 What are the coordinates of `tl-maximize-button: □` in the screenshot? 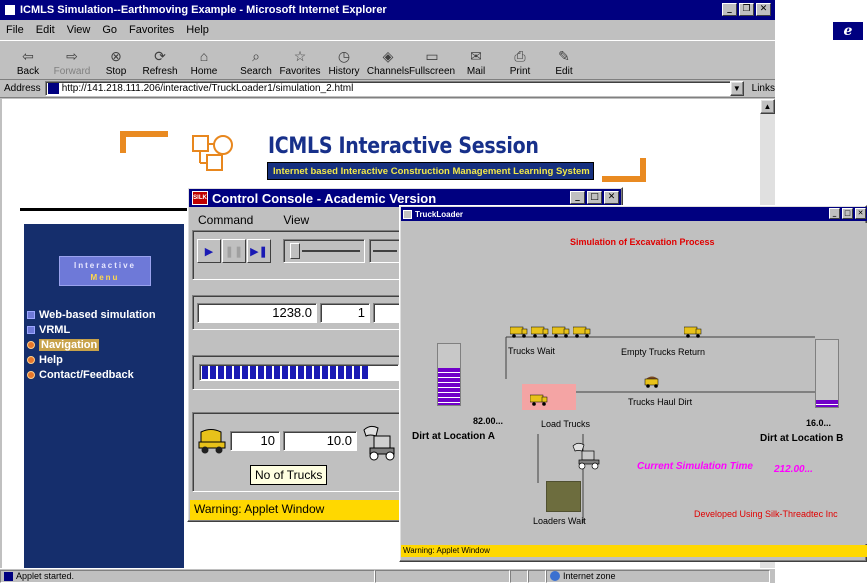 It's located at (847, 213).